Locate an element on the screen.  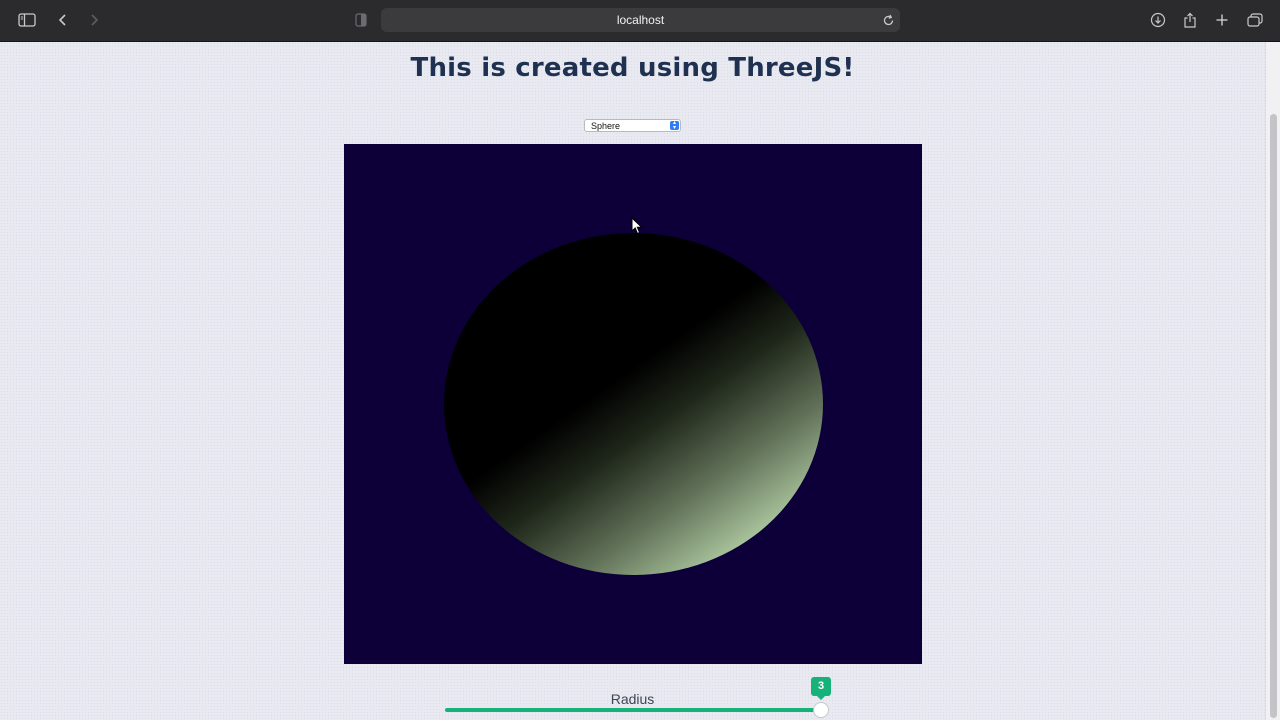
download-icon is located at coordinates (1158, 20).